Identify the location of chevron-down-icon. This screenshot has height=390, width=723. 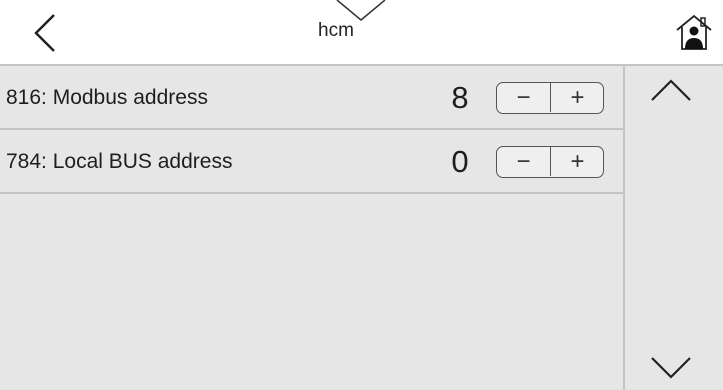
(671, 368).